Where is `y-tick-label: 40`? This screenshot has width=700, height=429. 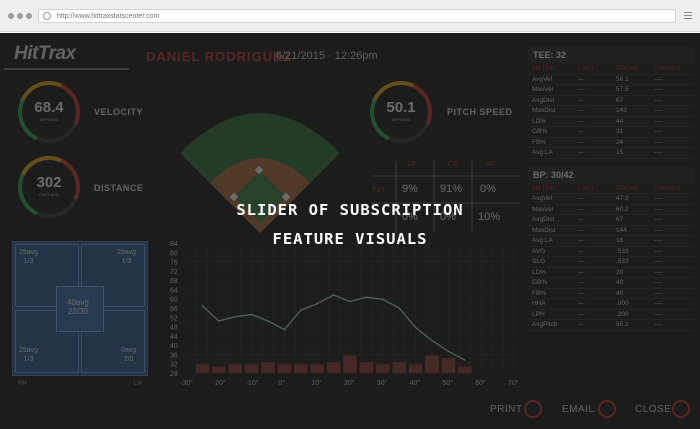
y-tick-label: 40 is located at coordinates (174, 346).